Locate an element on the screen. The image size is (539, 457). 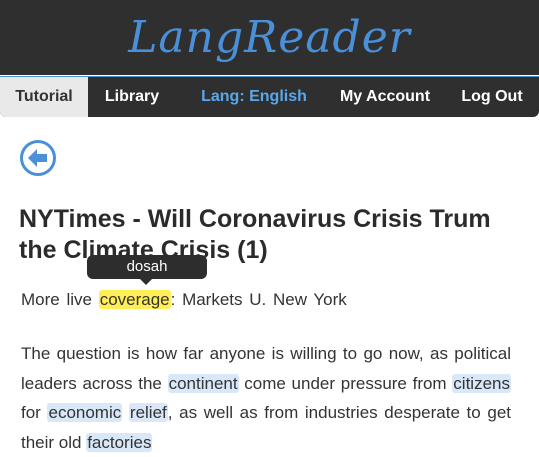
nav-tutorial: Tutorial is located at coordinates (44, 97).